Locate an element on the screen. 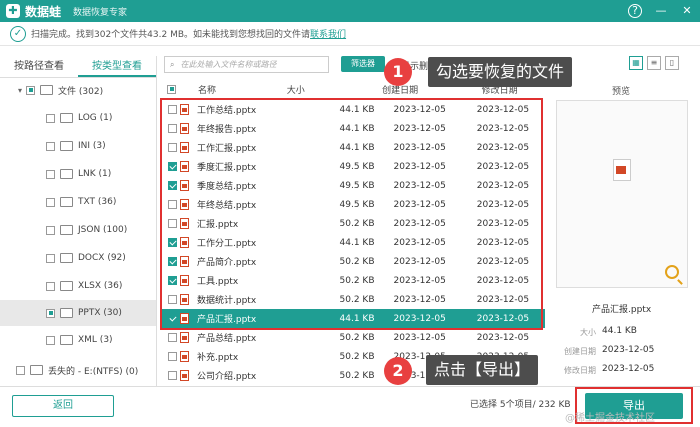  file-name: 公司介绍.pptx is located at coordinates (227, 377).